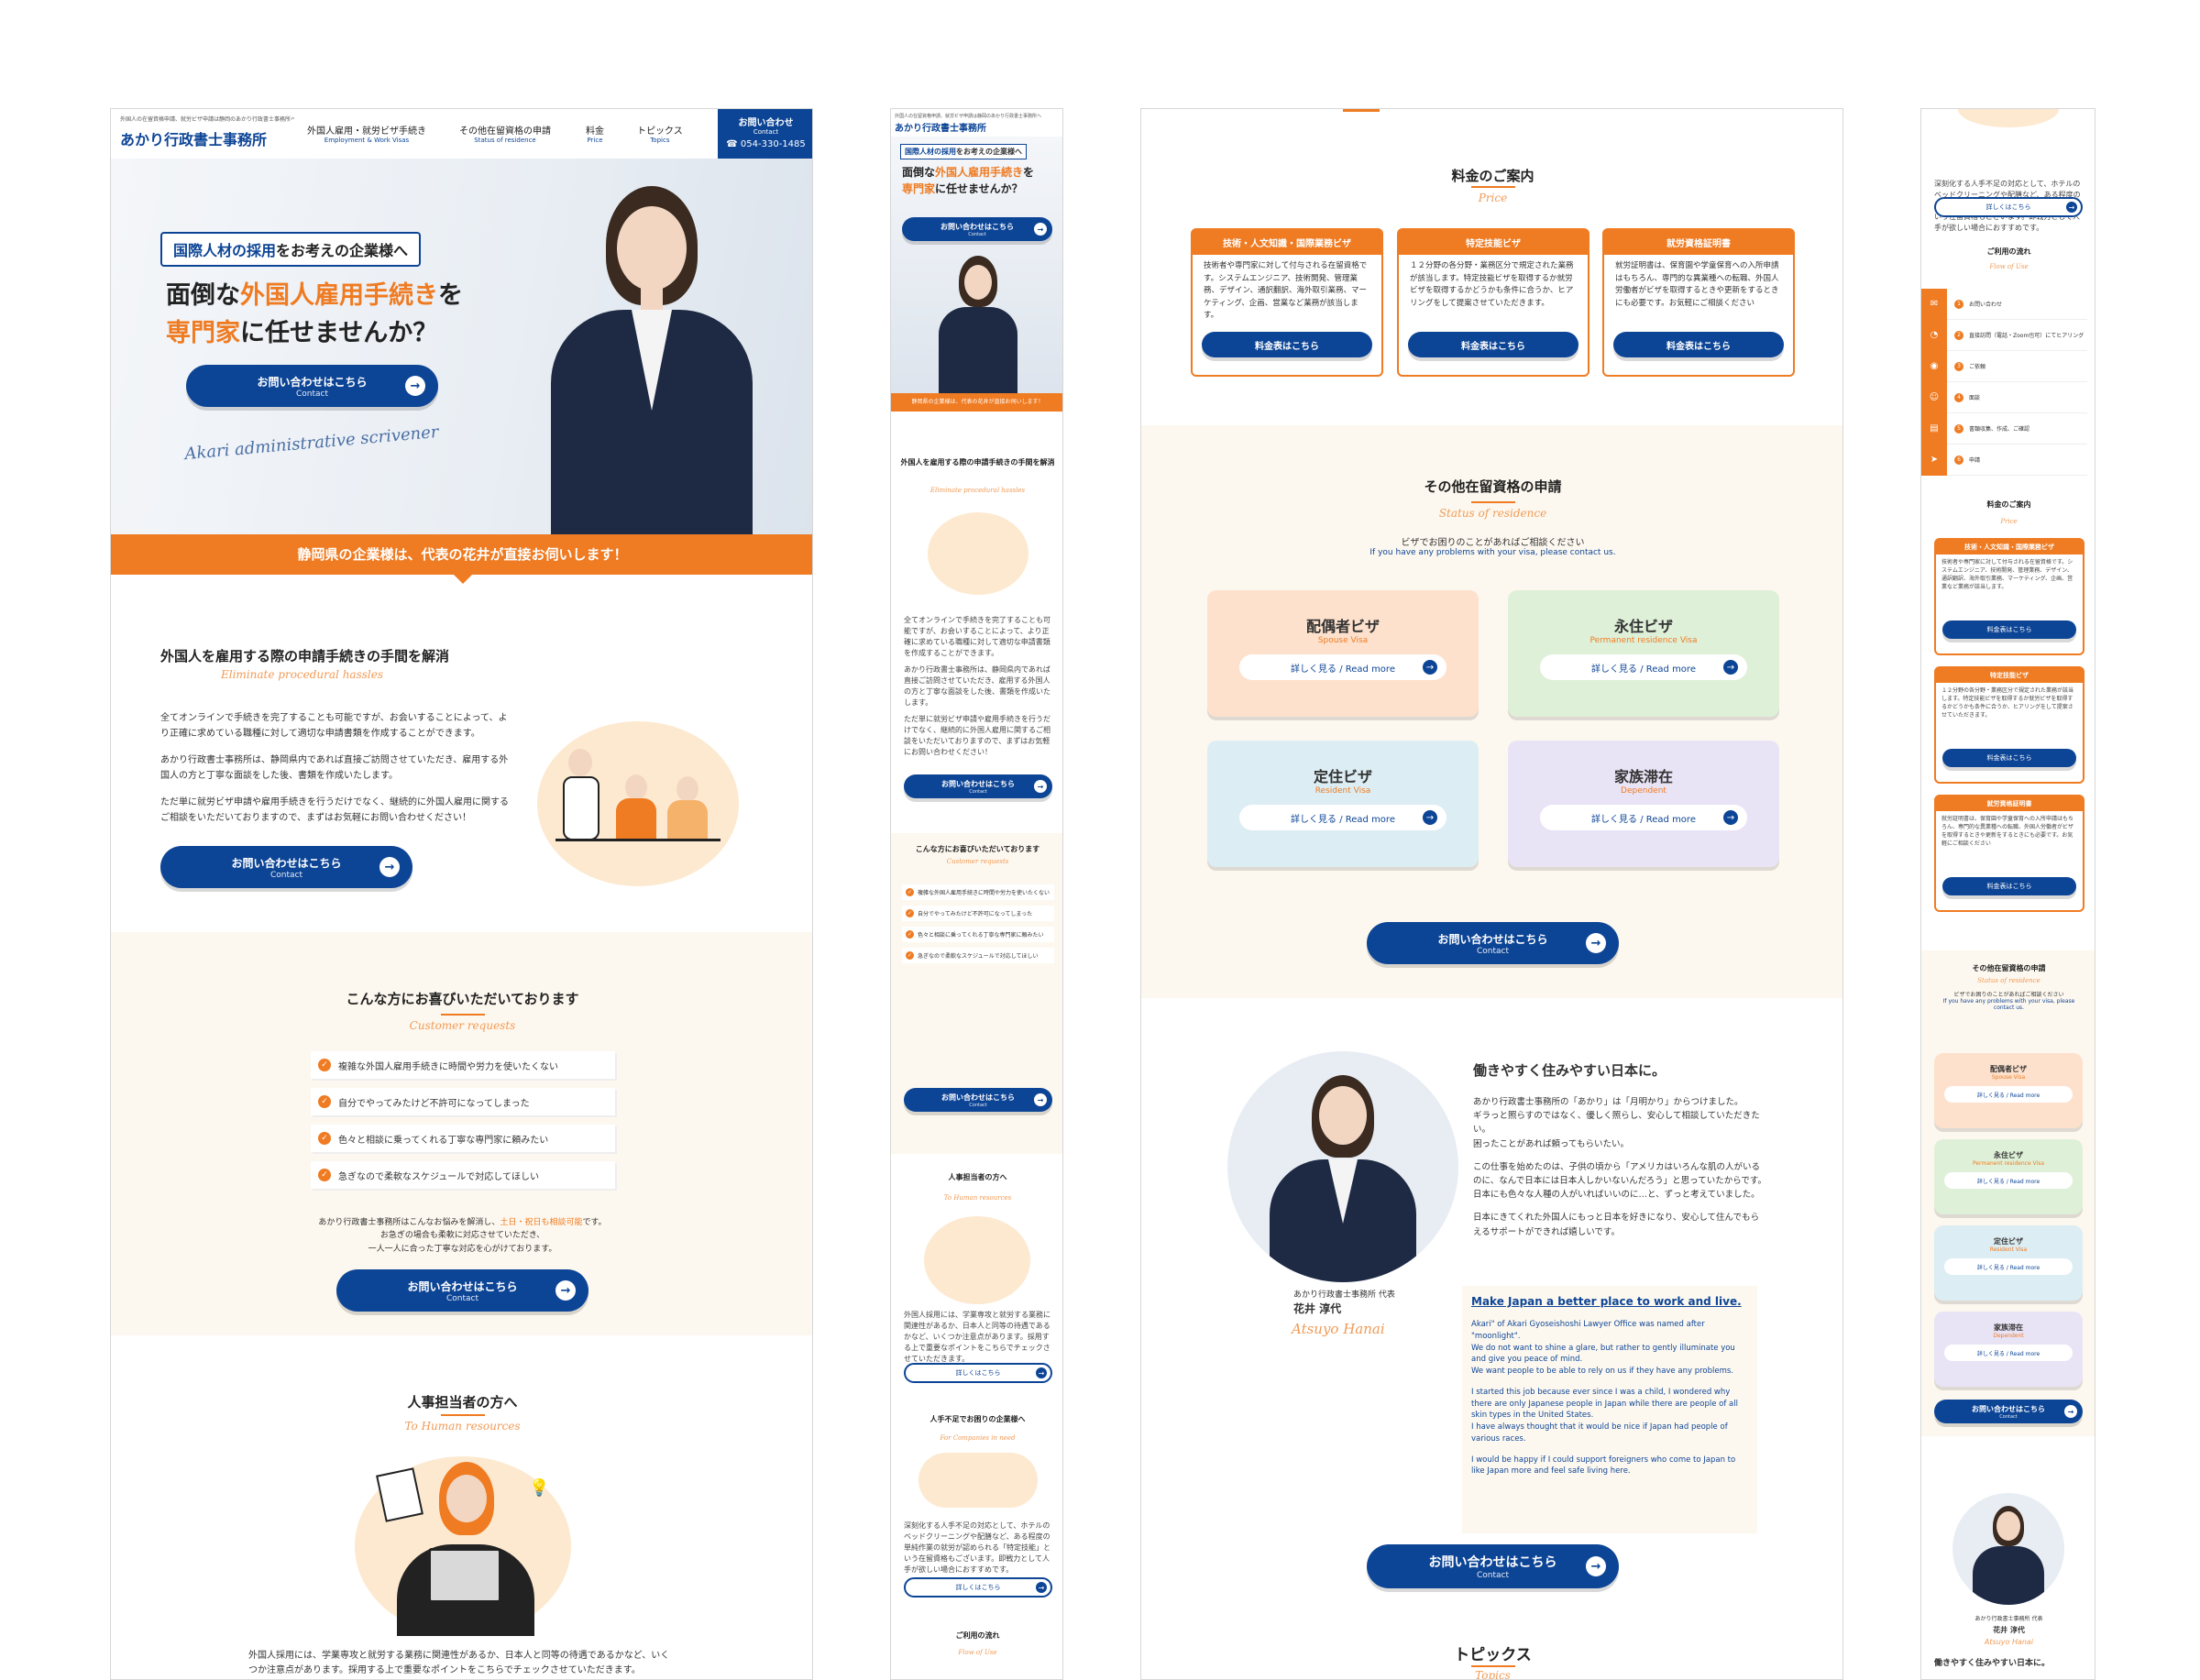  Describe the element at coordinates (539, 1488) in the screenshot. I see `lightbulb-icon: 💡` at that location.